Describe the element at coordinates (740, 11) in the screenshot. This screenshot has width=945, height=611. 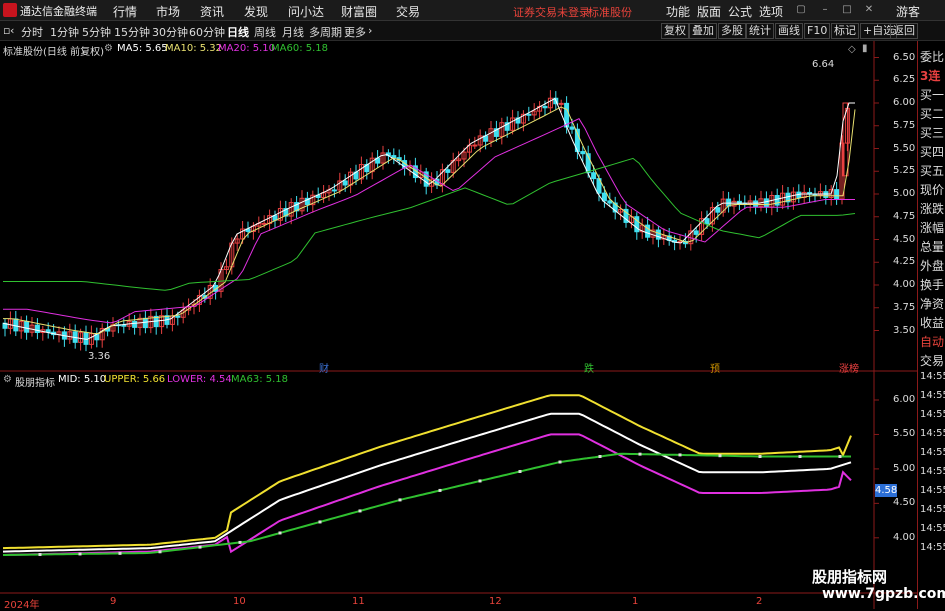
I see `menu-gongshi: 公式` at that location.